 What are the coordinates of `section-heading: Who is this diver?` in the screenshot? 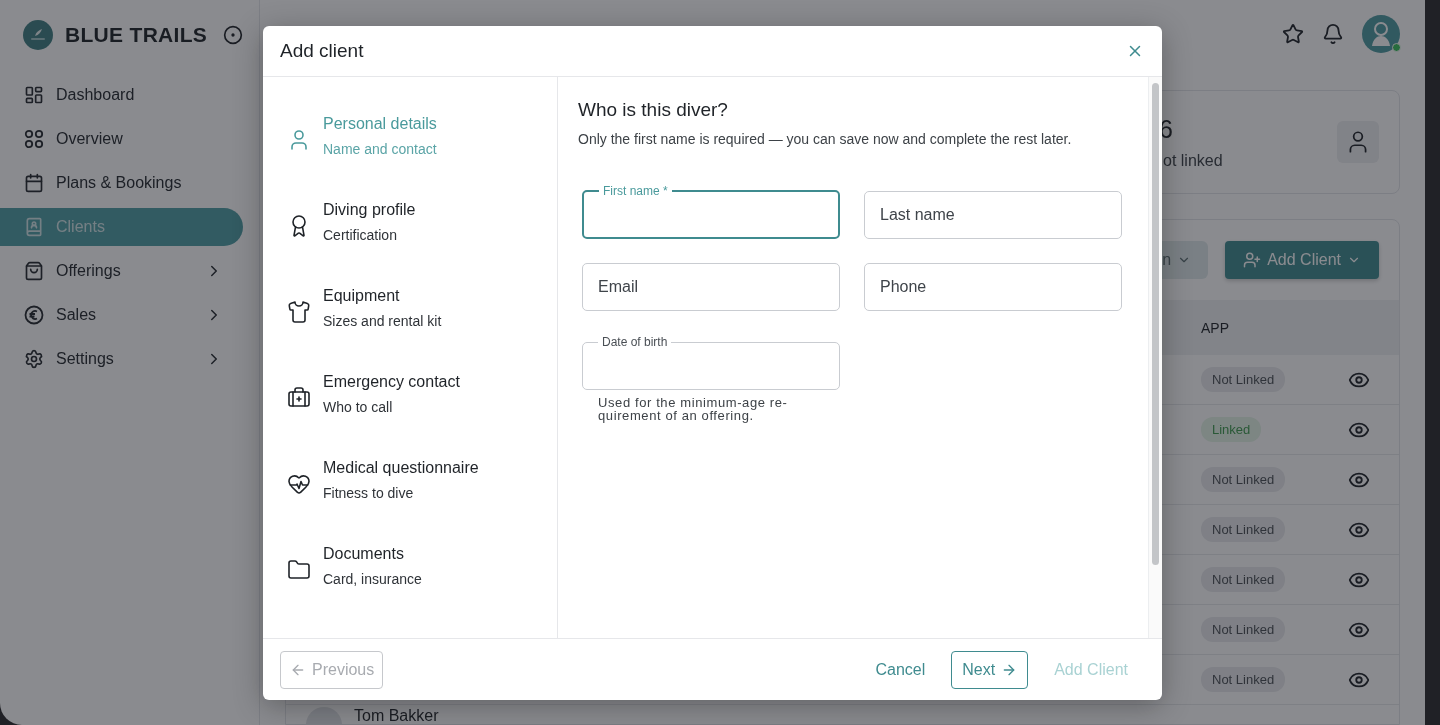 It's located at (653, 110).